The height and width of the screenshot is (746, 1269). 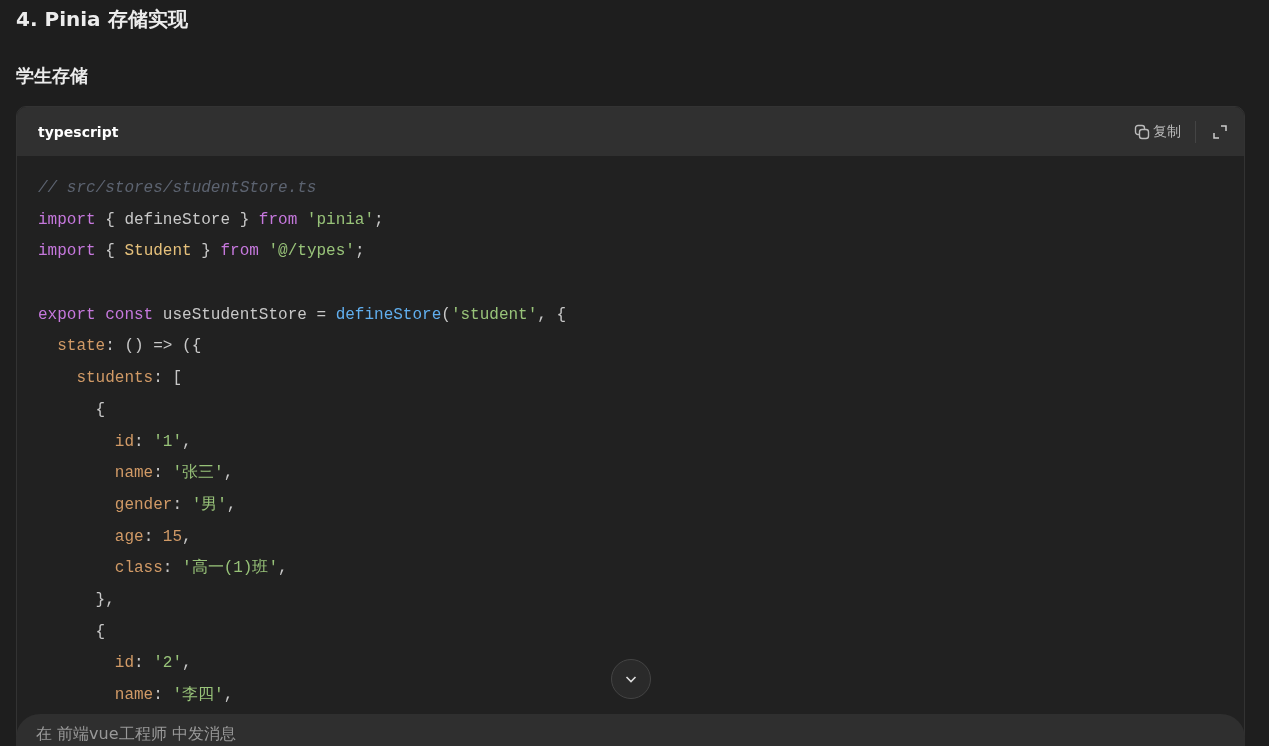 What do you see at coordinates (102, 19) in the screenshot?
I see `section-heading: 4. Pinia 存储实现` at bounding box center [102, 19].